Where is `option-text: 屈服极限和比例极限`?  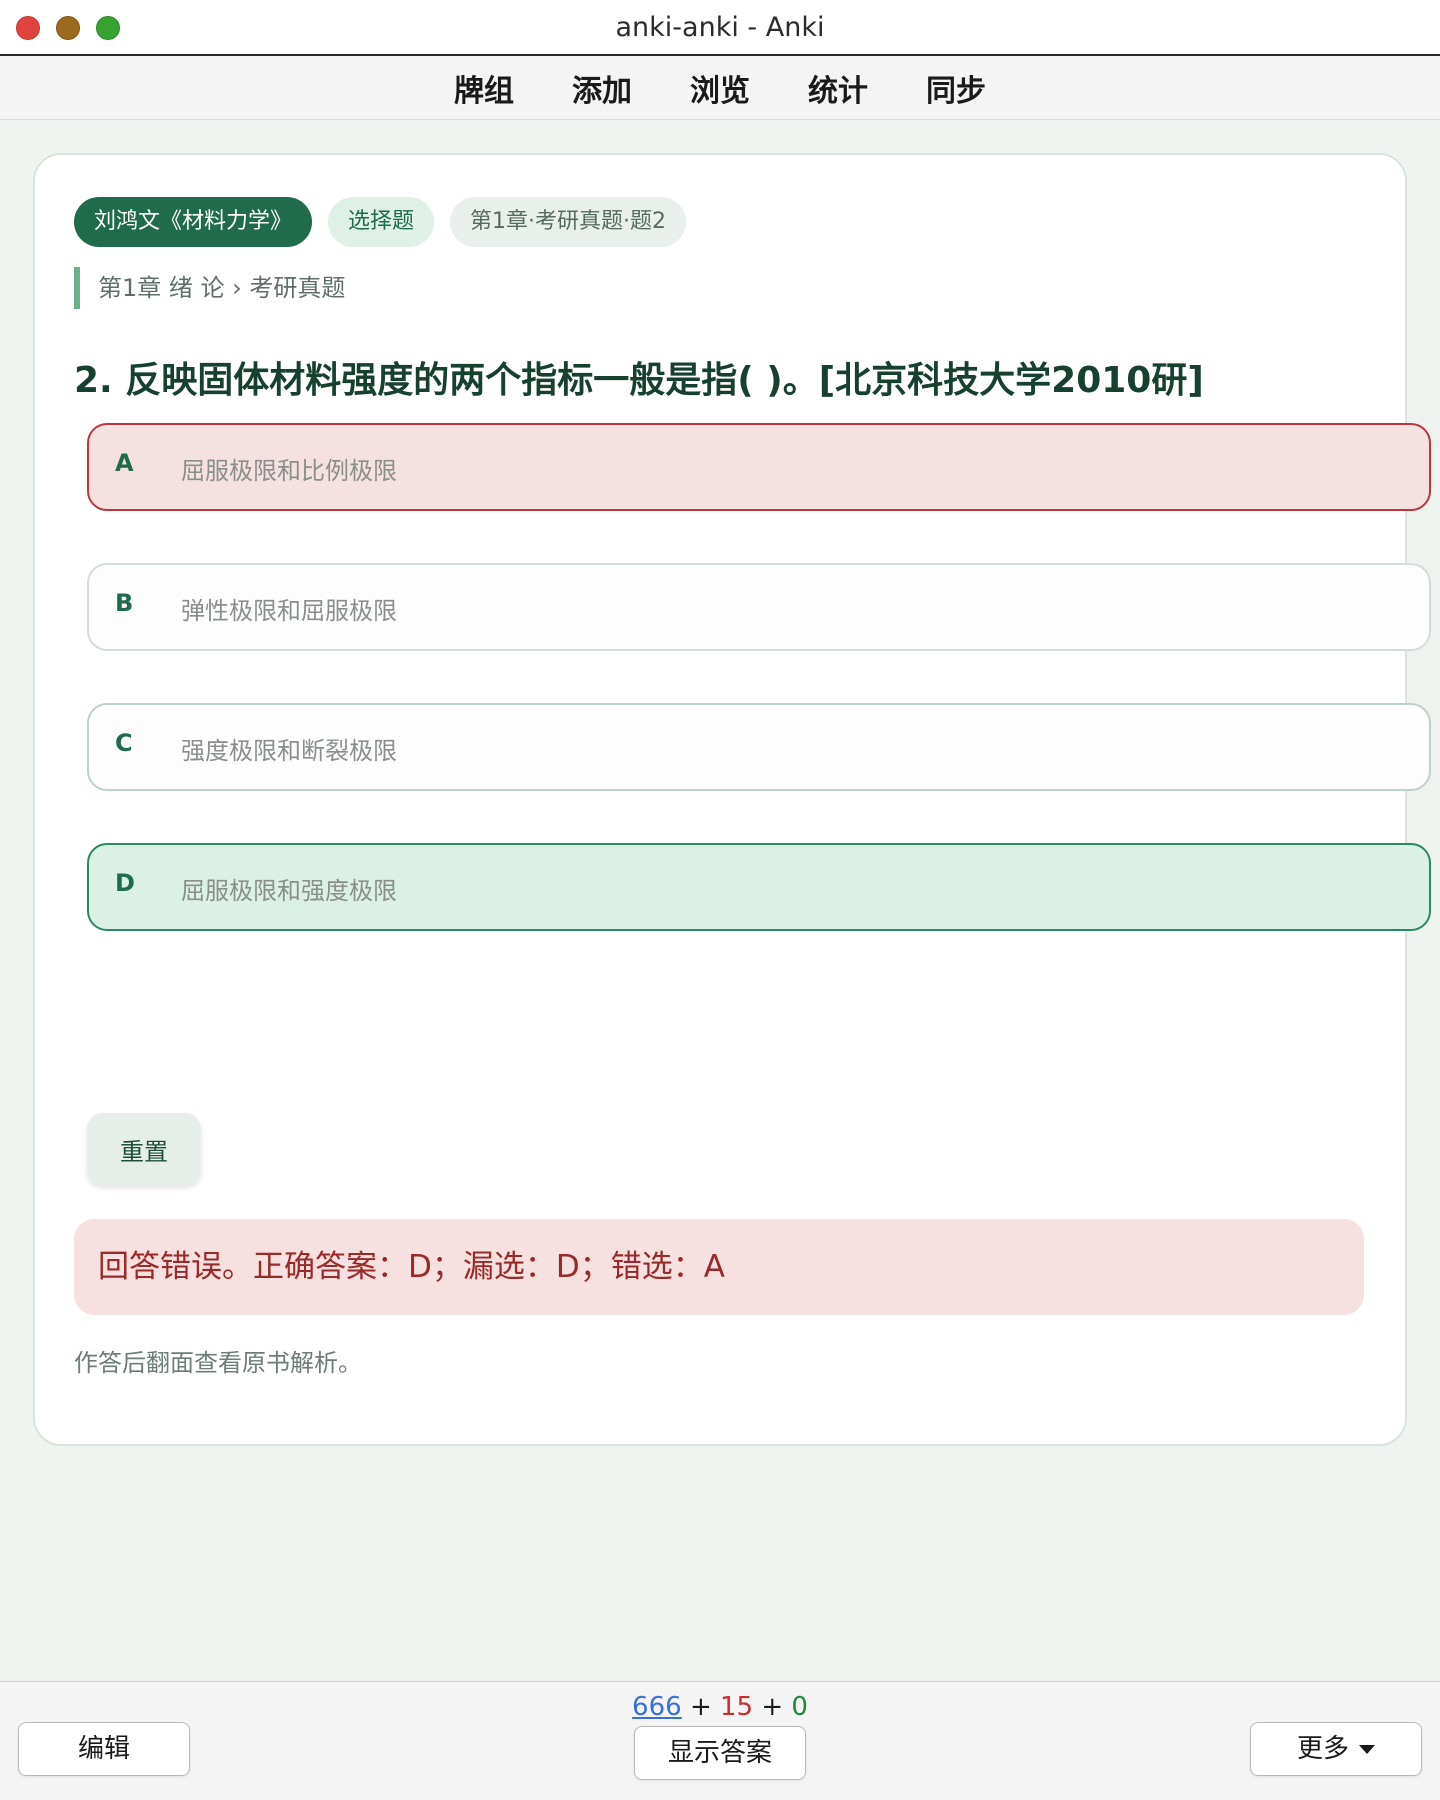
option-text: 屈服极限和比例极限 is located at coordinates (289, 471).